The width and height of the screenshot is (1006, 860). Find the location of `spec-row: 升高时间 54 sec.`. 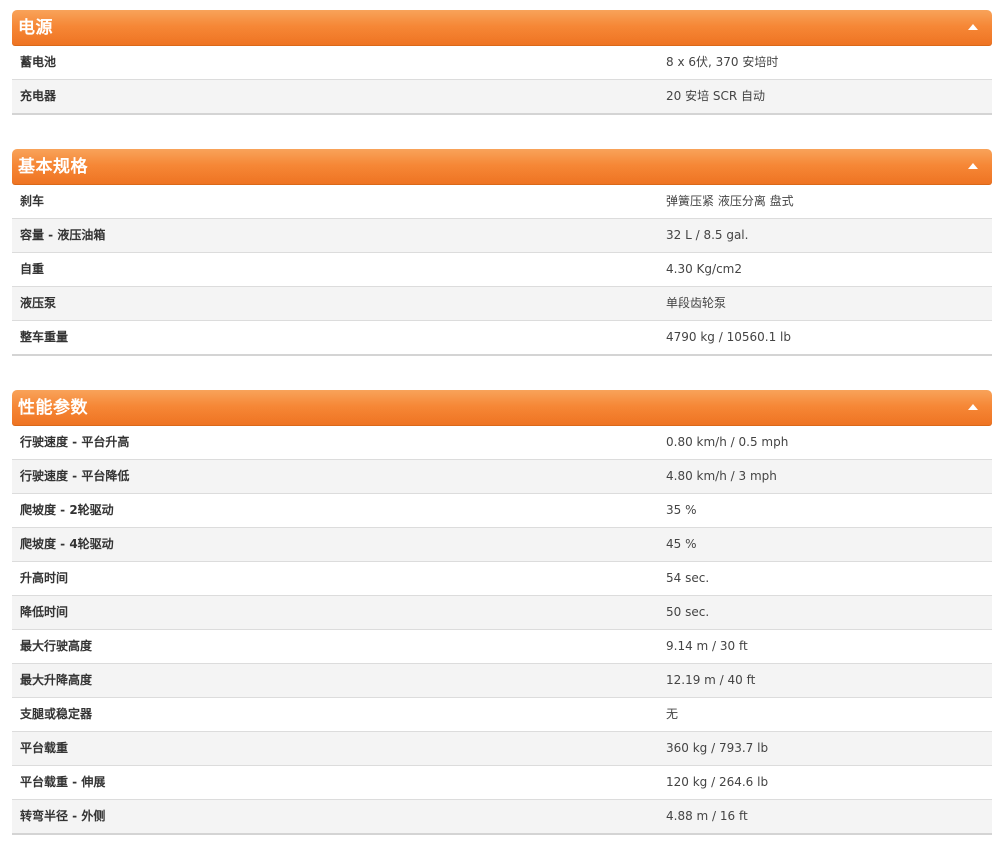

spec-row: 升高时间 54 sec. is located at coordinates (502, 579).